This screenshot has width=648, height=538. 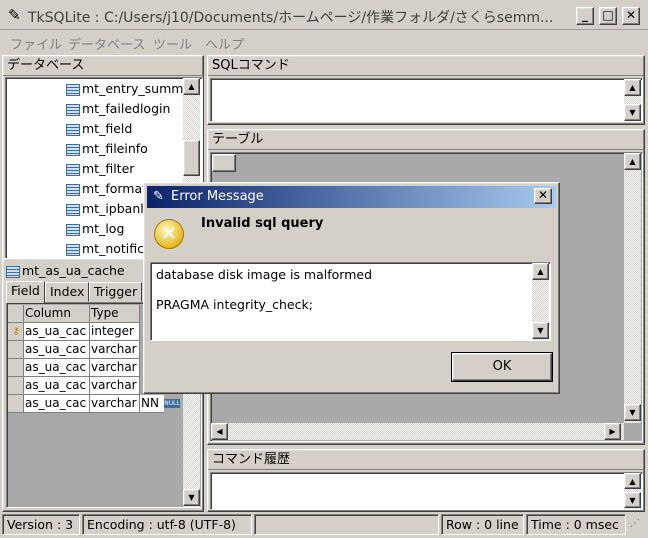 I want to click on tab-field: Field, so click(x=25, y=292).